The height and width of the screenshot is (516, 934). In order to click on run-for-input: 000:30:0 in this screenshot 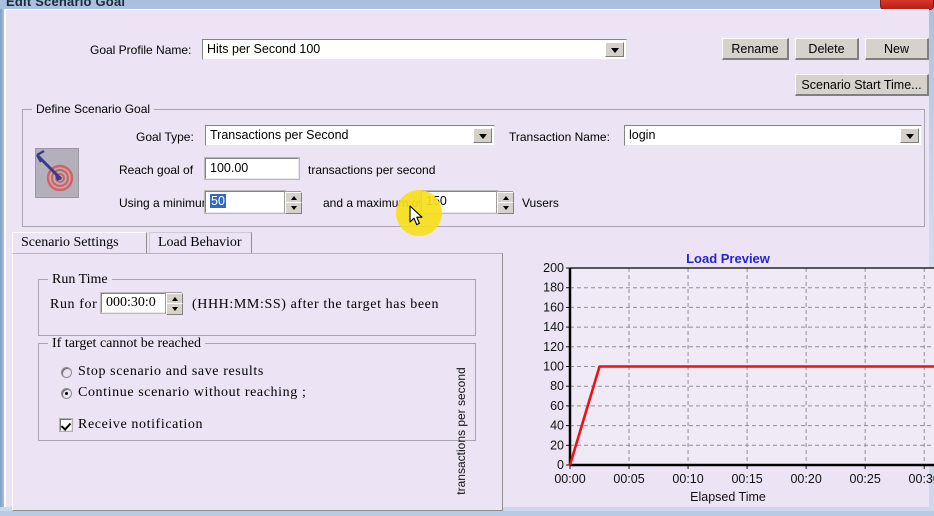, I will do `click(136, 303)`.